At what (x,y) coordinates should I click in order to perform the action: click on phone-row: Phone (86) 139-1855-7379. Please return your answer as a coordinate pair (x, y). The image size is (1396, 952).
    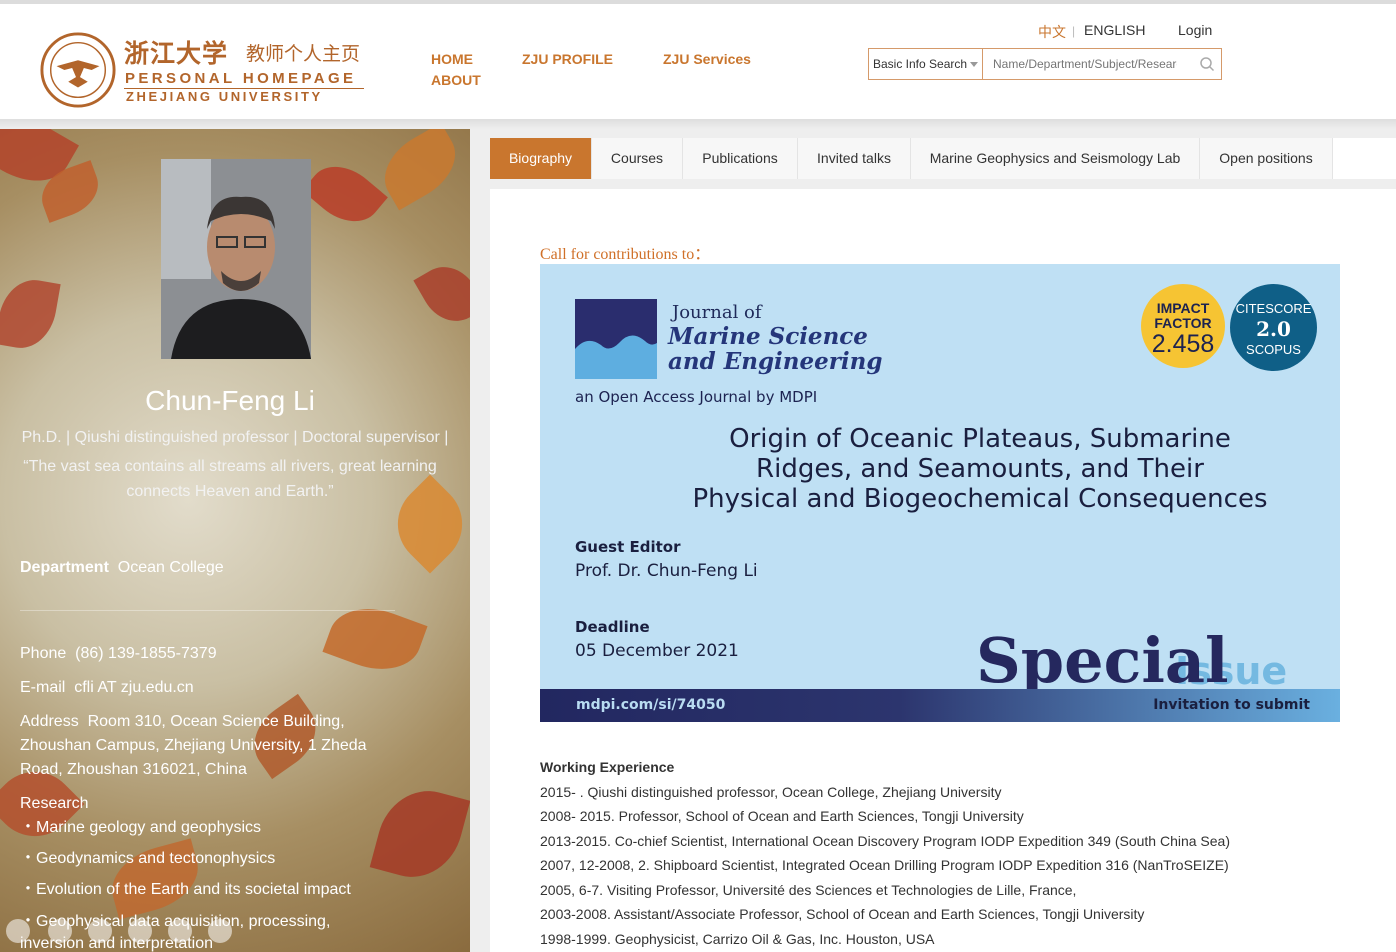
    Looking at the image, I should click on (118, 654).